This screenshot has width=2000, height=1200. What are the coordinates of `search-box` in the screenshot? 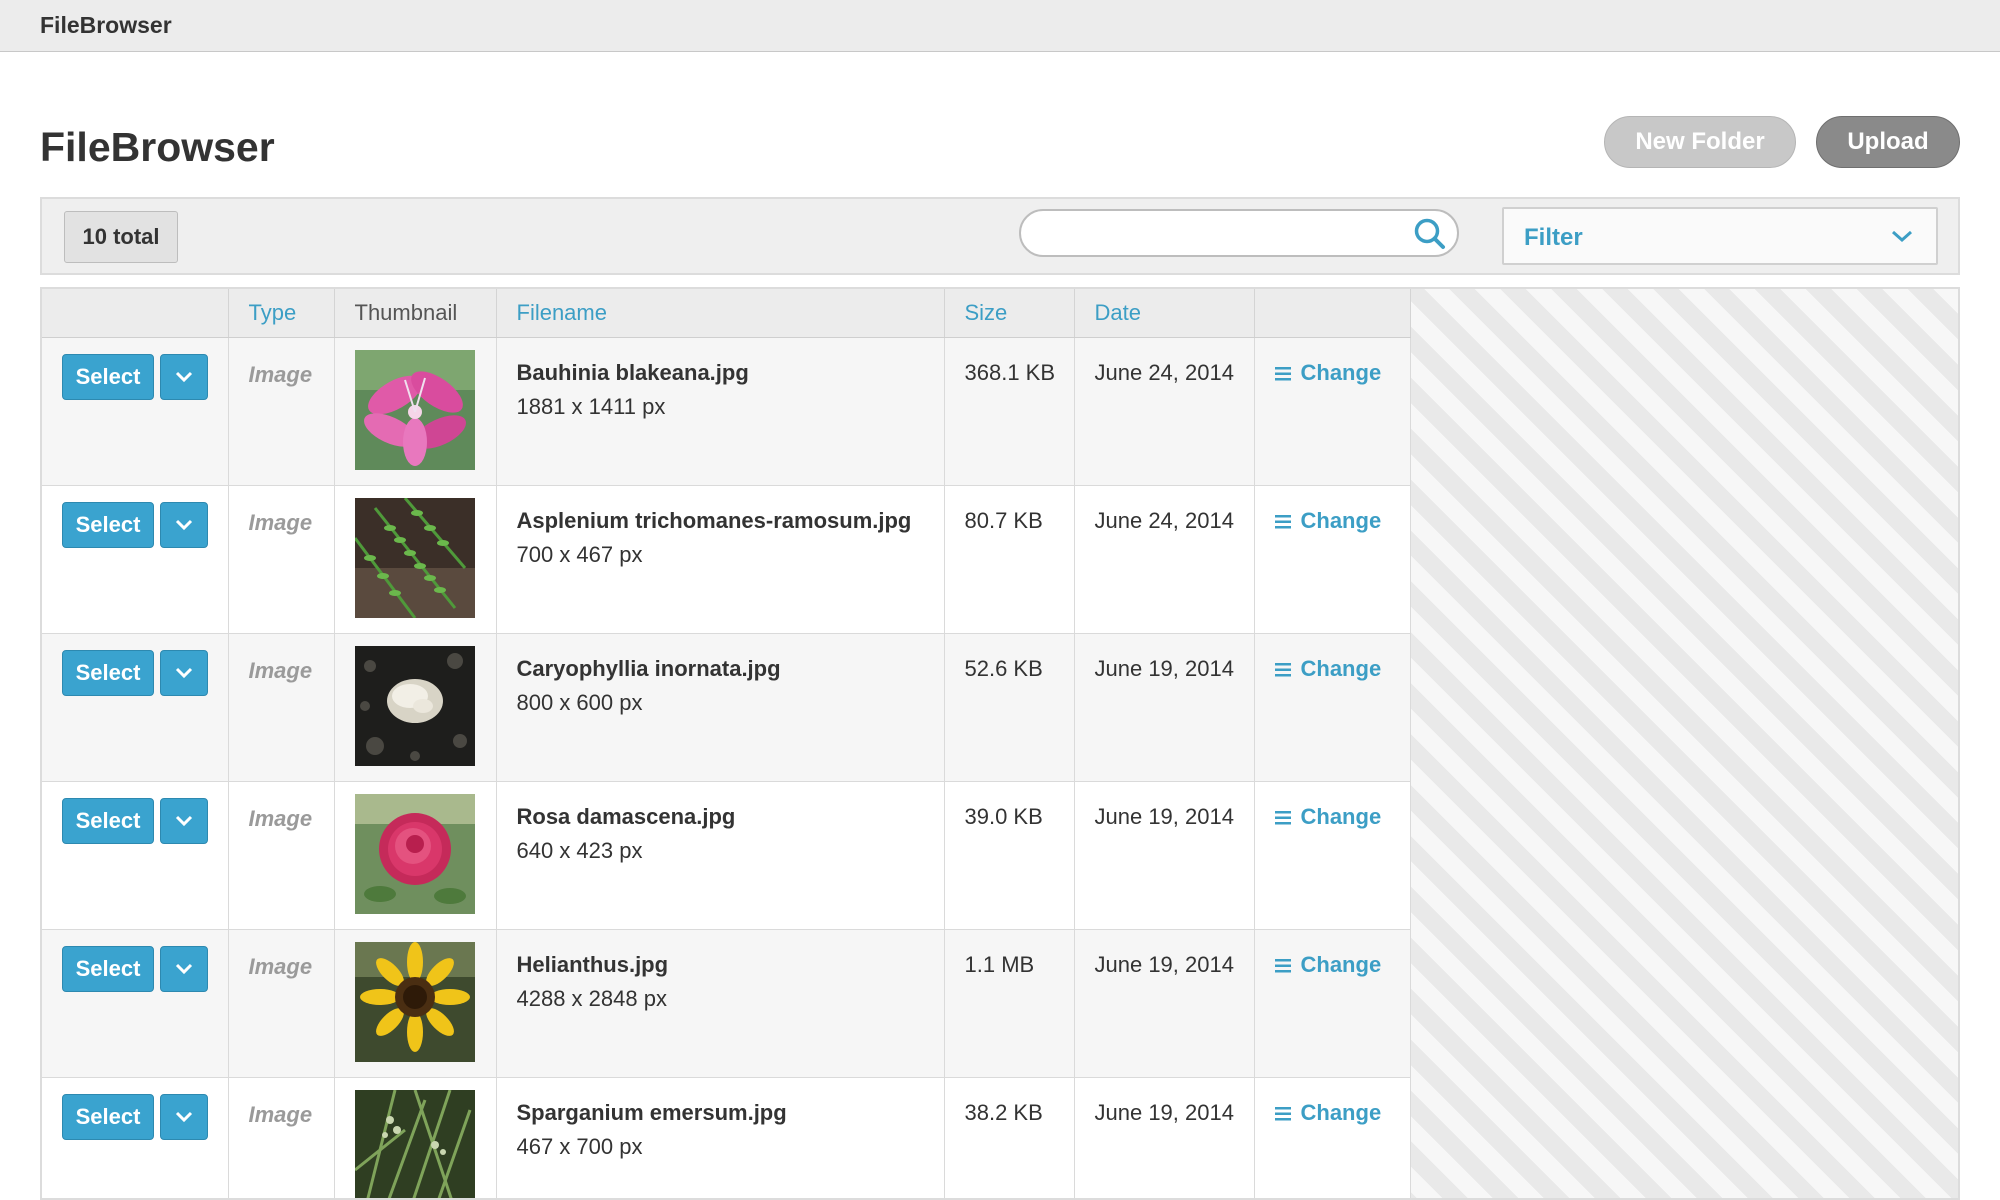 It's located at (1239, 233).